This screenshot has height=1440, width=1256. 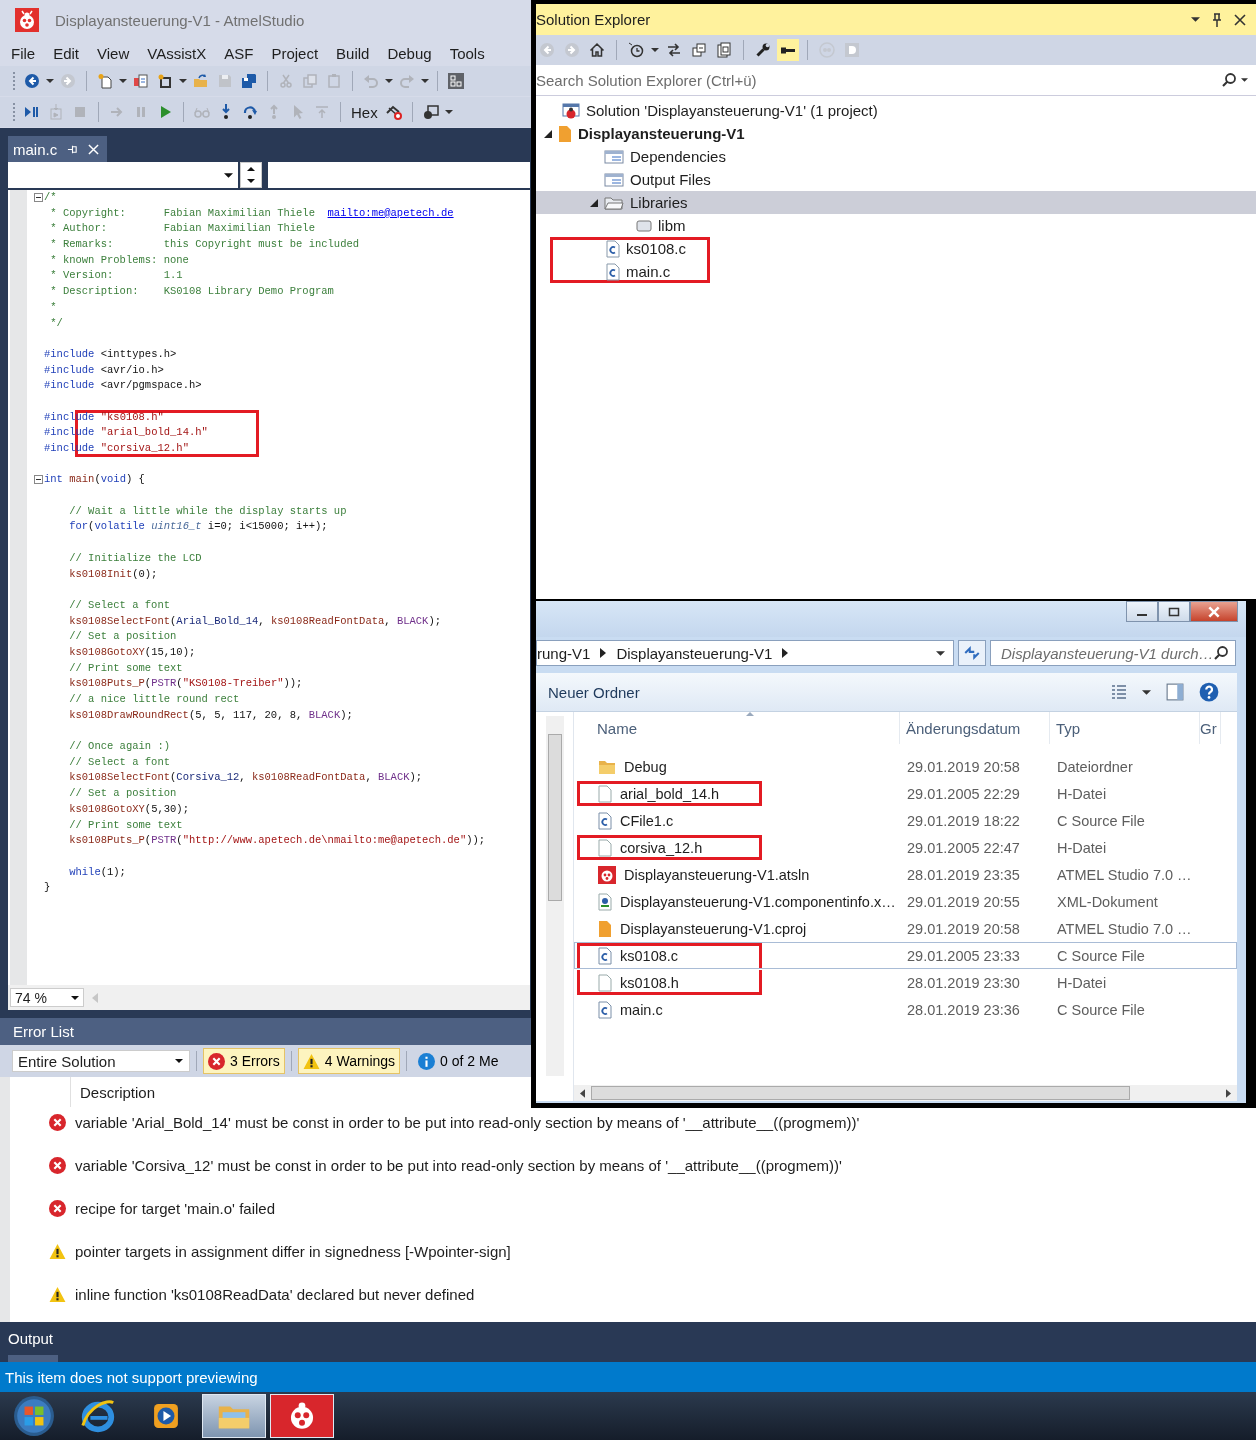 What do you see at coordinates (905, 902) in the screenshot?
I see `file-row: Displayansteuerung-V1.componentinfo.x… 29.01.2019 20:55 XML-Dokument` at bounding box center [905, 902].